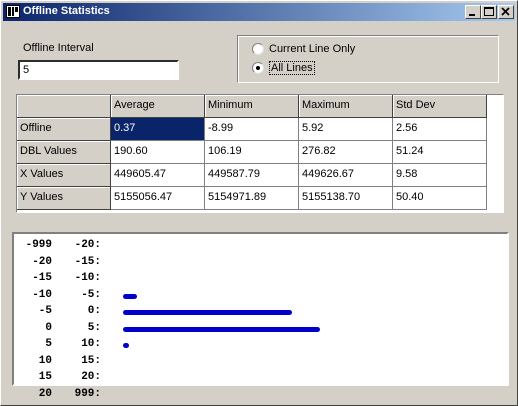 The image size is (518, 406). What do you see at coordinates (48, 327) in the screenshot?
I see `bin-lower-label: 0` at bounding box center [48, 327].